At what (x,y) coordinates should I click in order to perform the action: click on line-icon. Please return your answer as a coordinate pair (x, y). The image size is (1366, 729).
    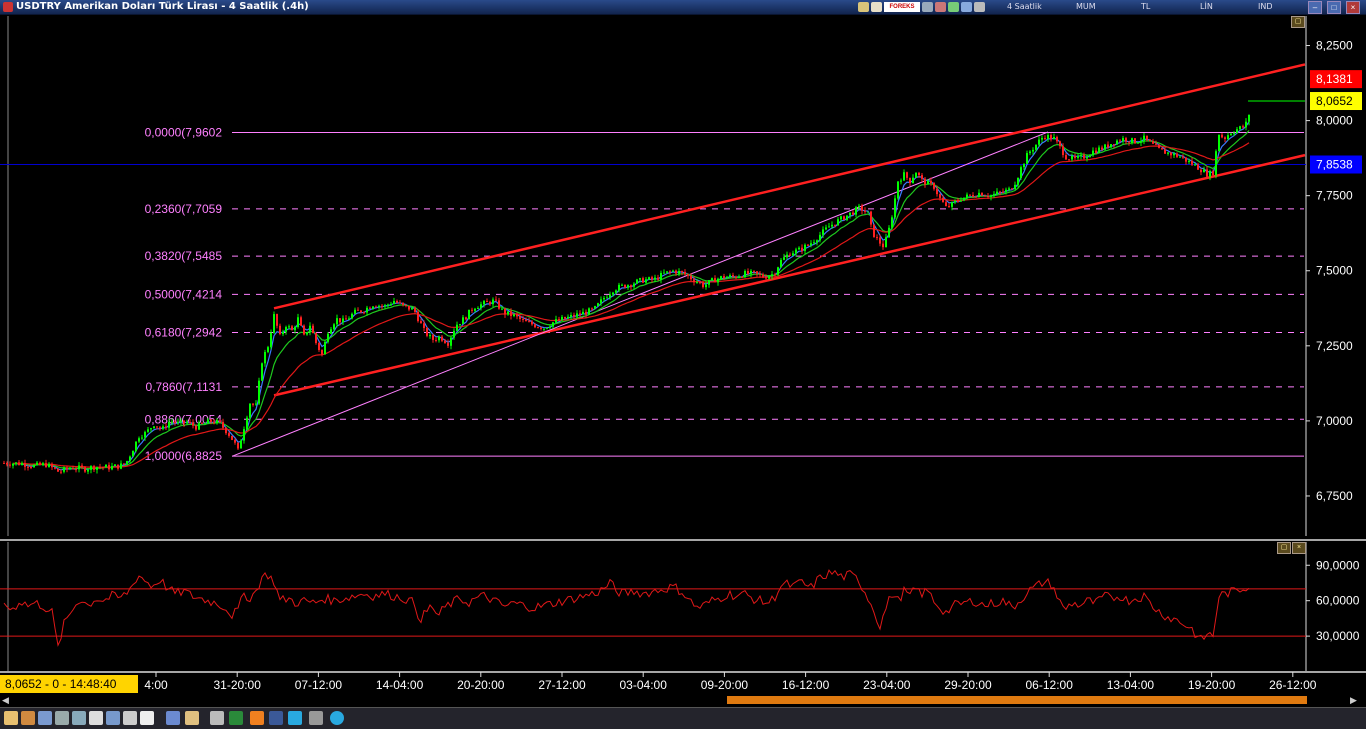
    Looking at the image, I should click on (45, 718).